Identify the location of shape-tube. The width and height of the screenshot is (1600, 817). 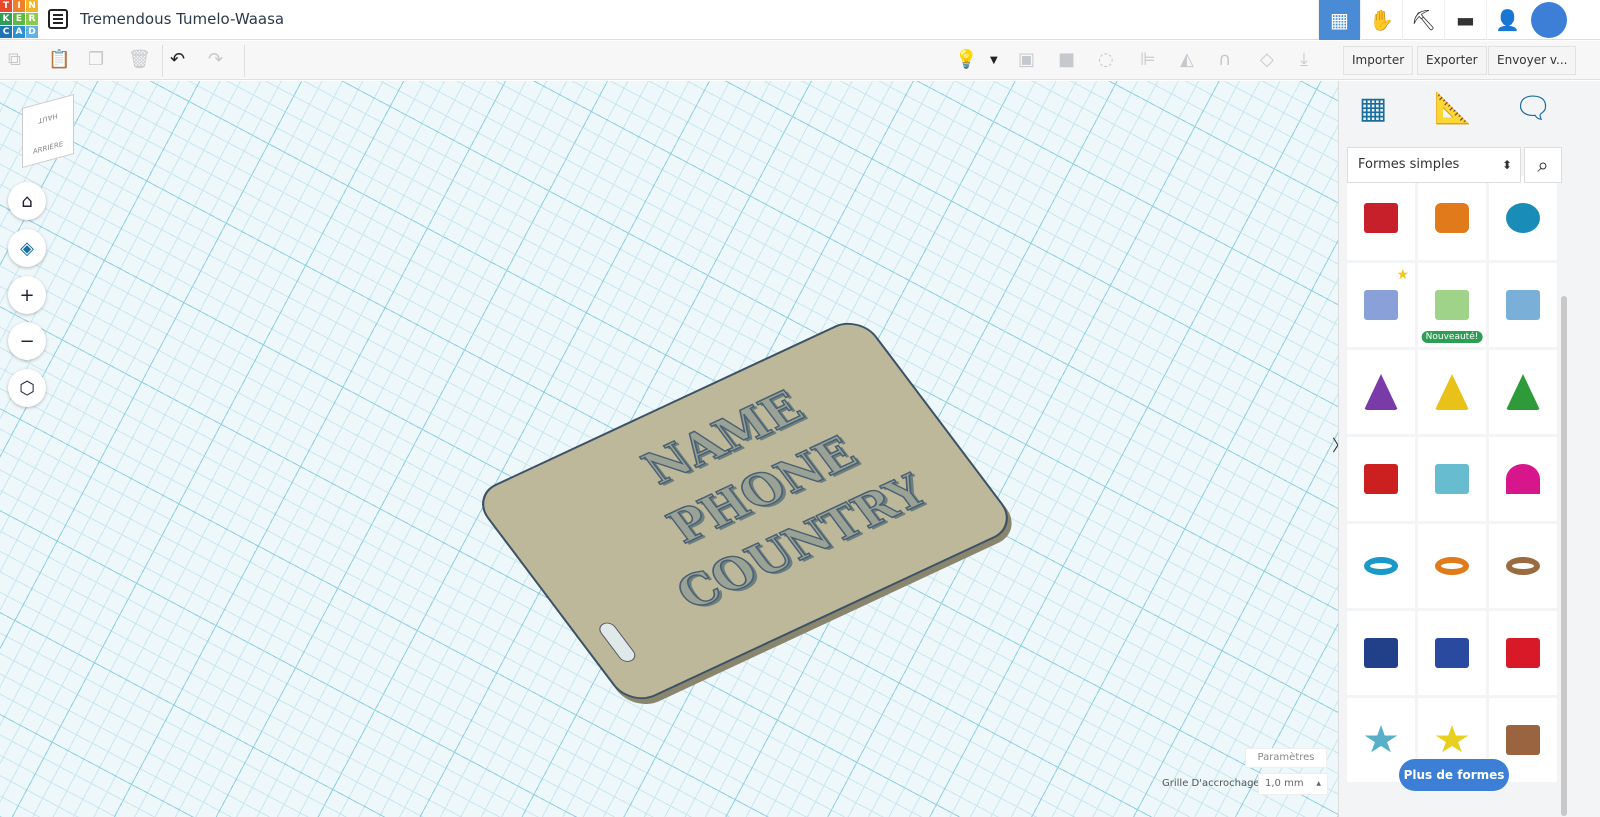
(1452, 566).